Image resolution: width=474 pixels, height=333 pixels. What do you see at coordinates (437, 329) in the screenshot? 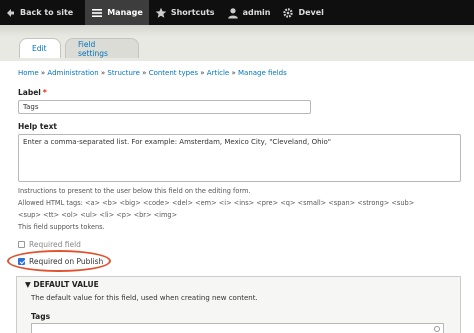
I see `autocomplete-icon` at bounding box center [437, 329].